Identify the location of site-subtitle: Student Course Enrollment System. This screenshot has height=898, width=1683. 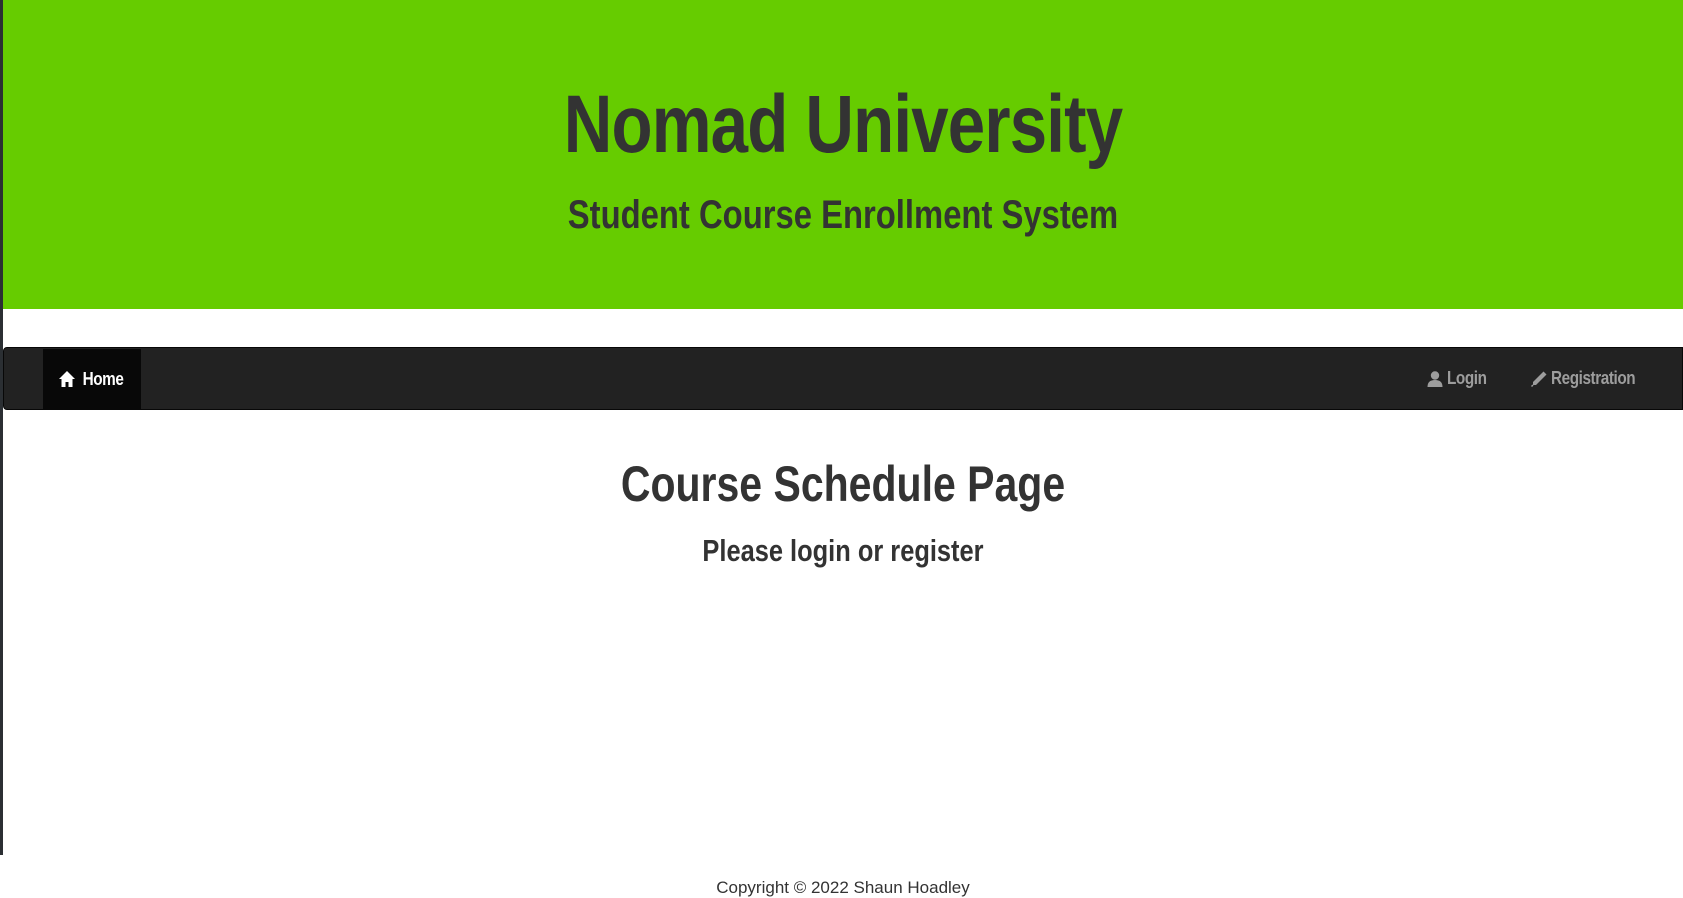
(843, 215).